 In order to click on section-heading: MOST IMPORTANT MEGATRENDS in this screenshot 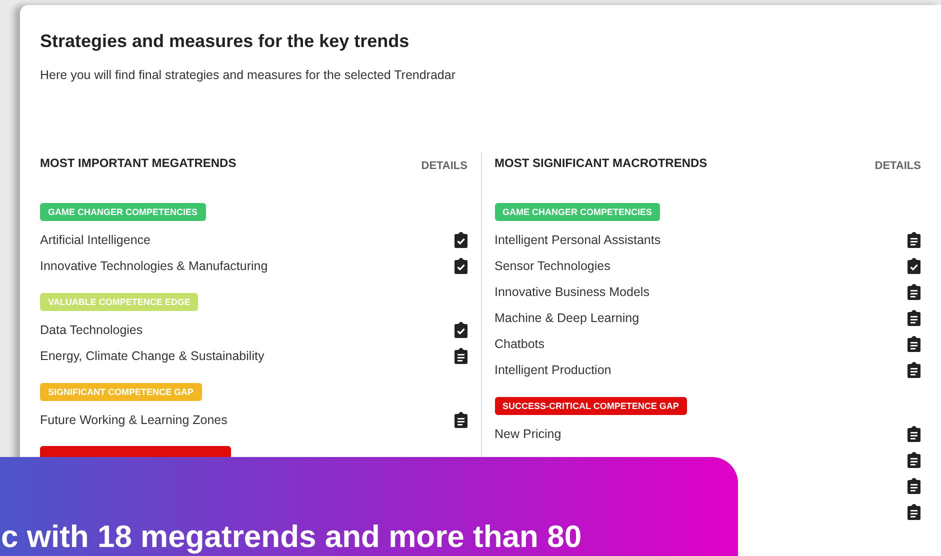, I will do `click(138, 163)`.